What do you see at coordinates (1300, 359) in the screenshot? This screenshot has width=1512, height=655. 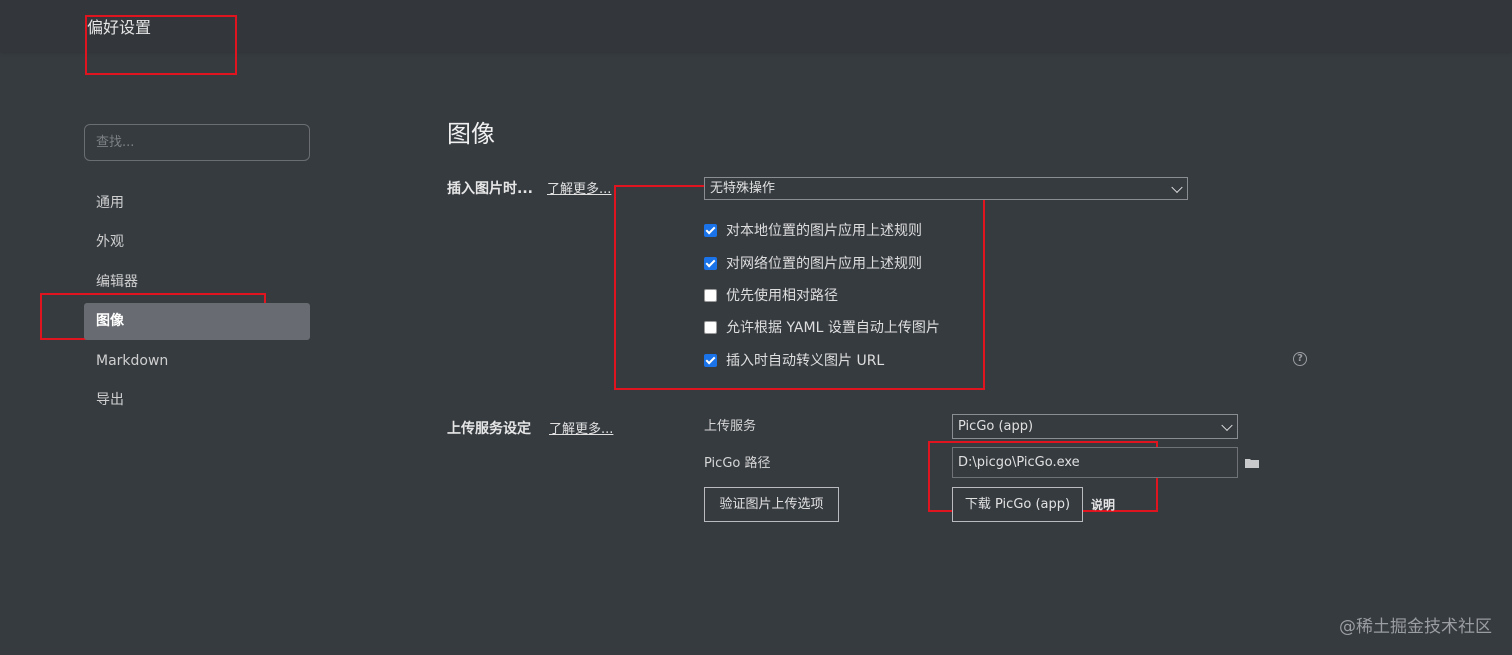 I see `help-icon: ?` at bounding box center [1300, 359].